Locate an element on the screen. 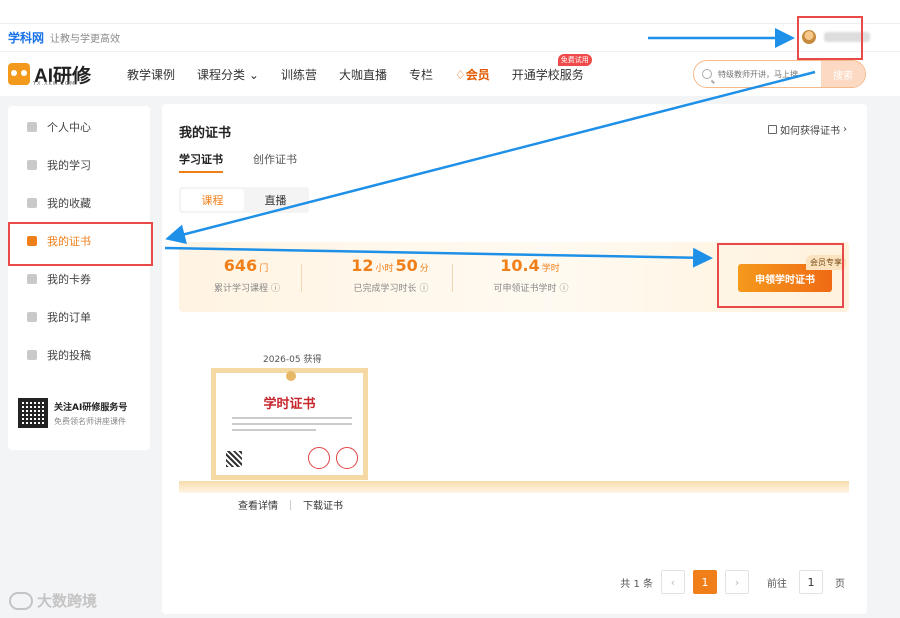  watermark: 大数跨境 is located at coordinates (53, 600).